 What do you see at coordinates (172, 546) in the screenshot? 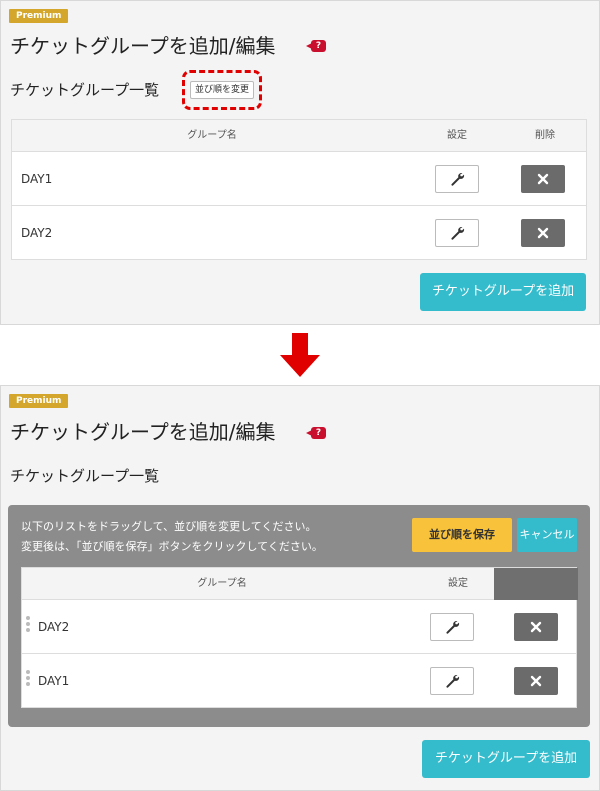
I see `instruction-line: 変更後は、「並び順を保存」ボタンをクリックしてください。` at bounding box center [172, 546].